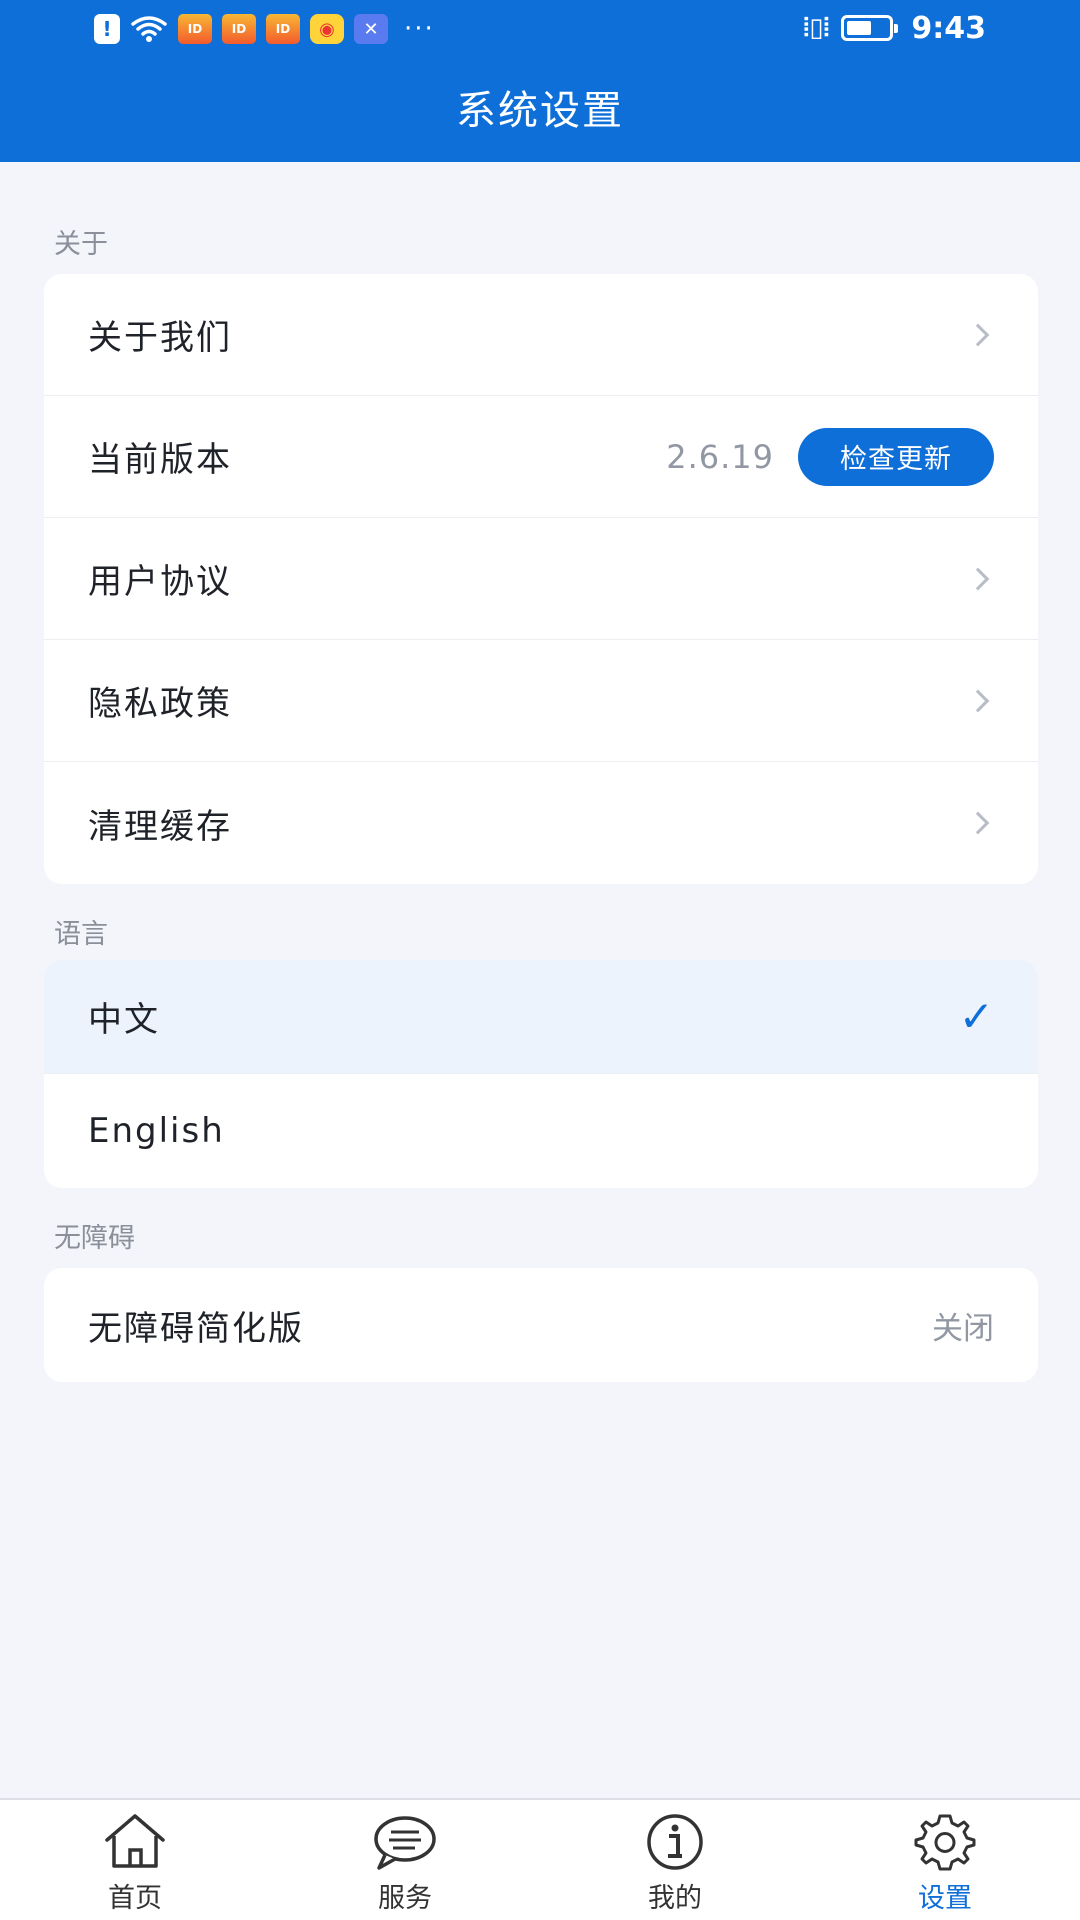  I want to click on battery-icon, so click(870, 28).